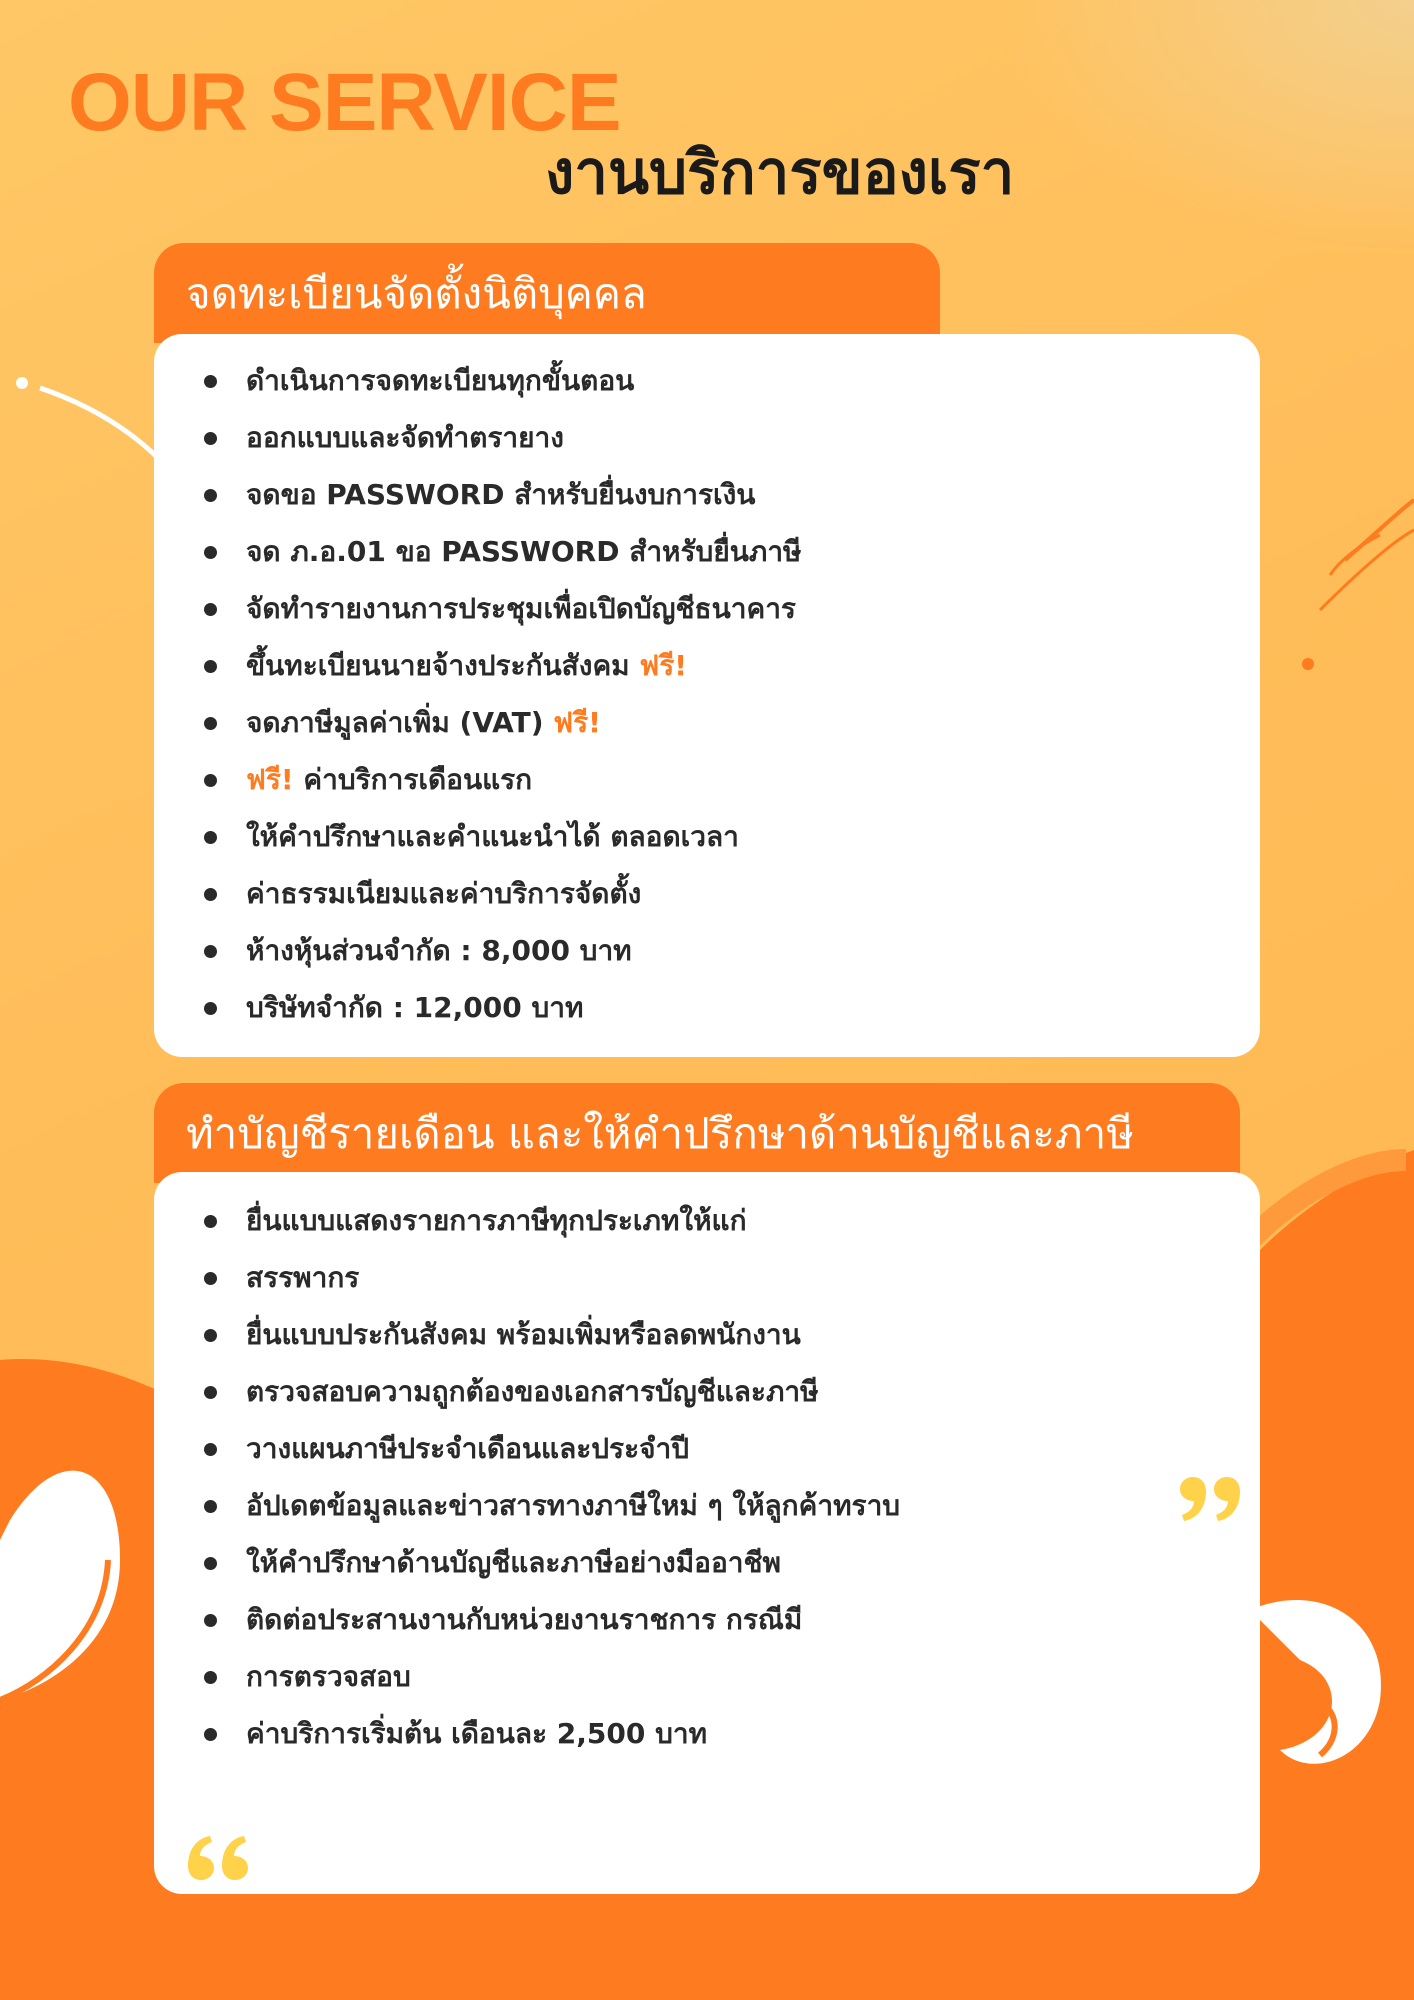 Image resolution: width=1414 pixels, height=2000 pixels. What do you see at coordinates (732, 1013) in the screenshot?
I see `list-item: บริษัทจำกัด : 12,000 บาท` at bounding box center [732, 1013].